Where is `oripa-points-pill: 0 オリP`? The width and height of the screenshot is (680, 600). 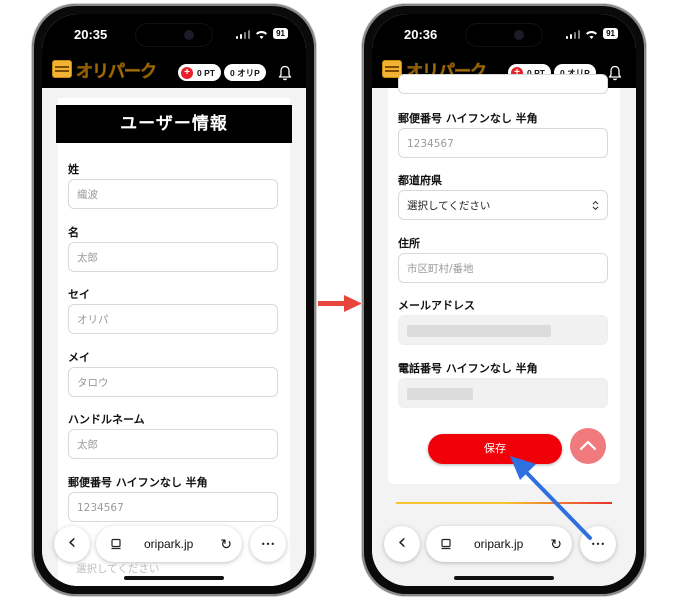 oripa-points-pill: 0 オリP is located at coordinates (245, 72).